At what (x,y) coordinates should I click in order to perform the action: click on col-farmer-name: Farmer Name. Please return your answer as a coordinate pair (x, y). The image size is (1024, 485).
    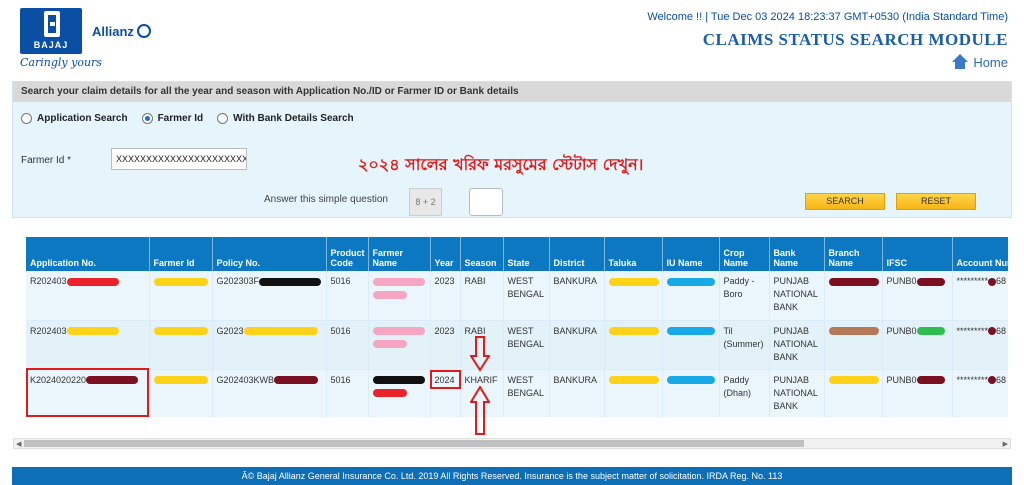
    Looking at the image, I should click on (399, 254).